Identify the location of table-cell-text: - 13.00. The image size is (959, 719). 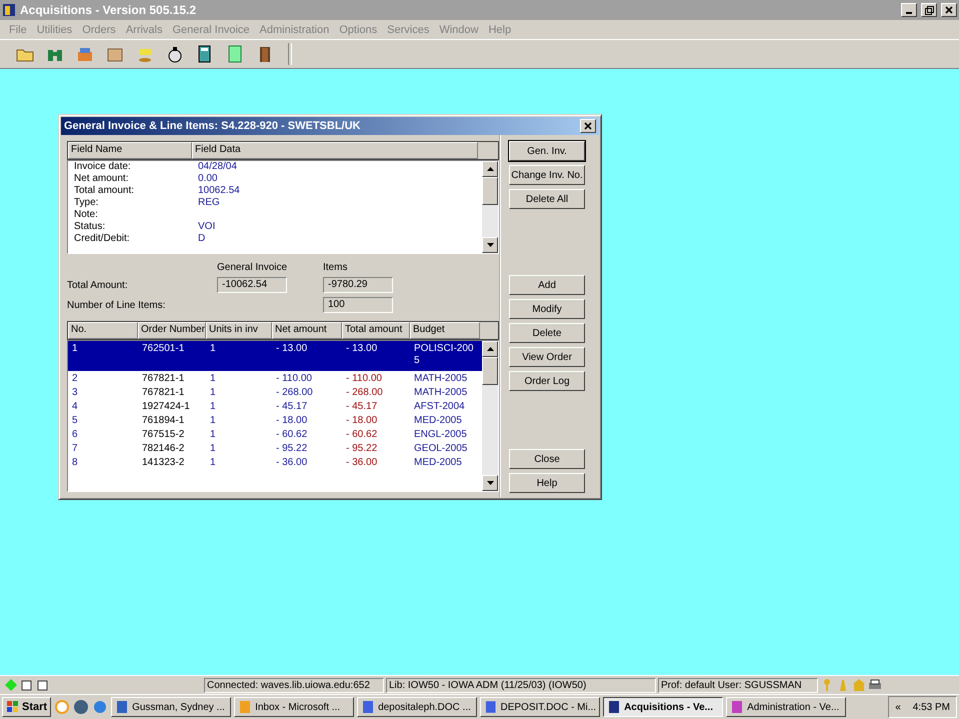
(361, 349).